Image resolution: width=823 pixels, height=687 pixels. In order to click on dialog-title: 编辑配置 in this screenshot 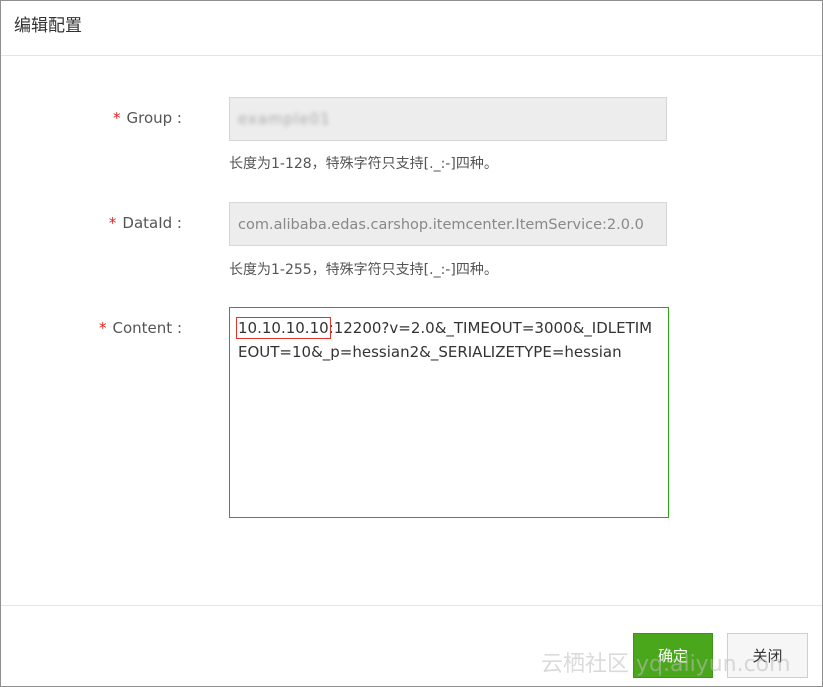, I will do `click(48, 26)`.